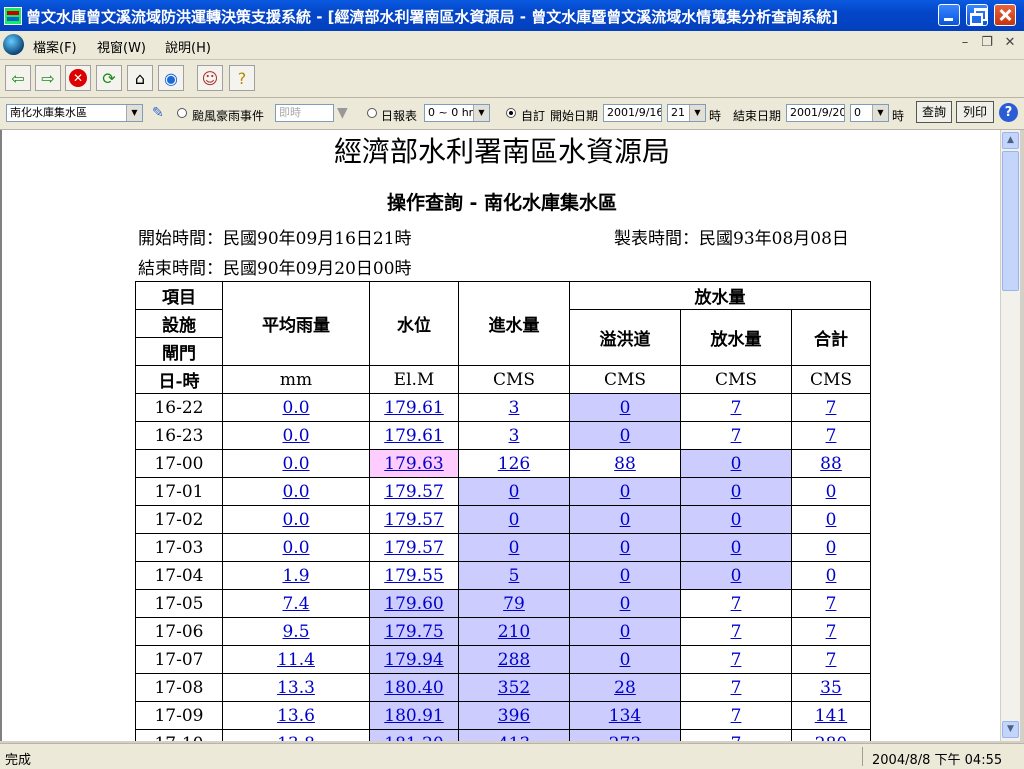 Image resolution: width=1024 pixels, height=769 pixels. Describe the element at coordinates (514, 660) in the screenshot. I see `inflow-link: 288` at that location.